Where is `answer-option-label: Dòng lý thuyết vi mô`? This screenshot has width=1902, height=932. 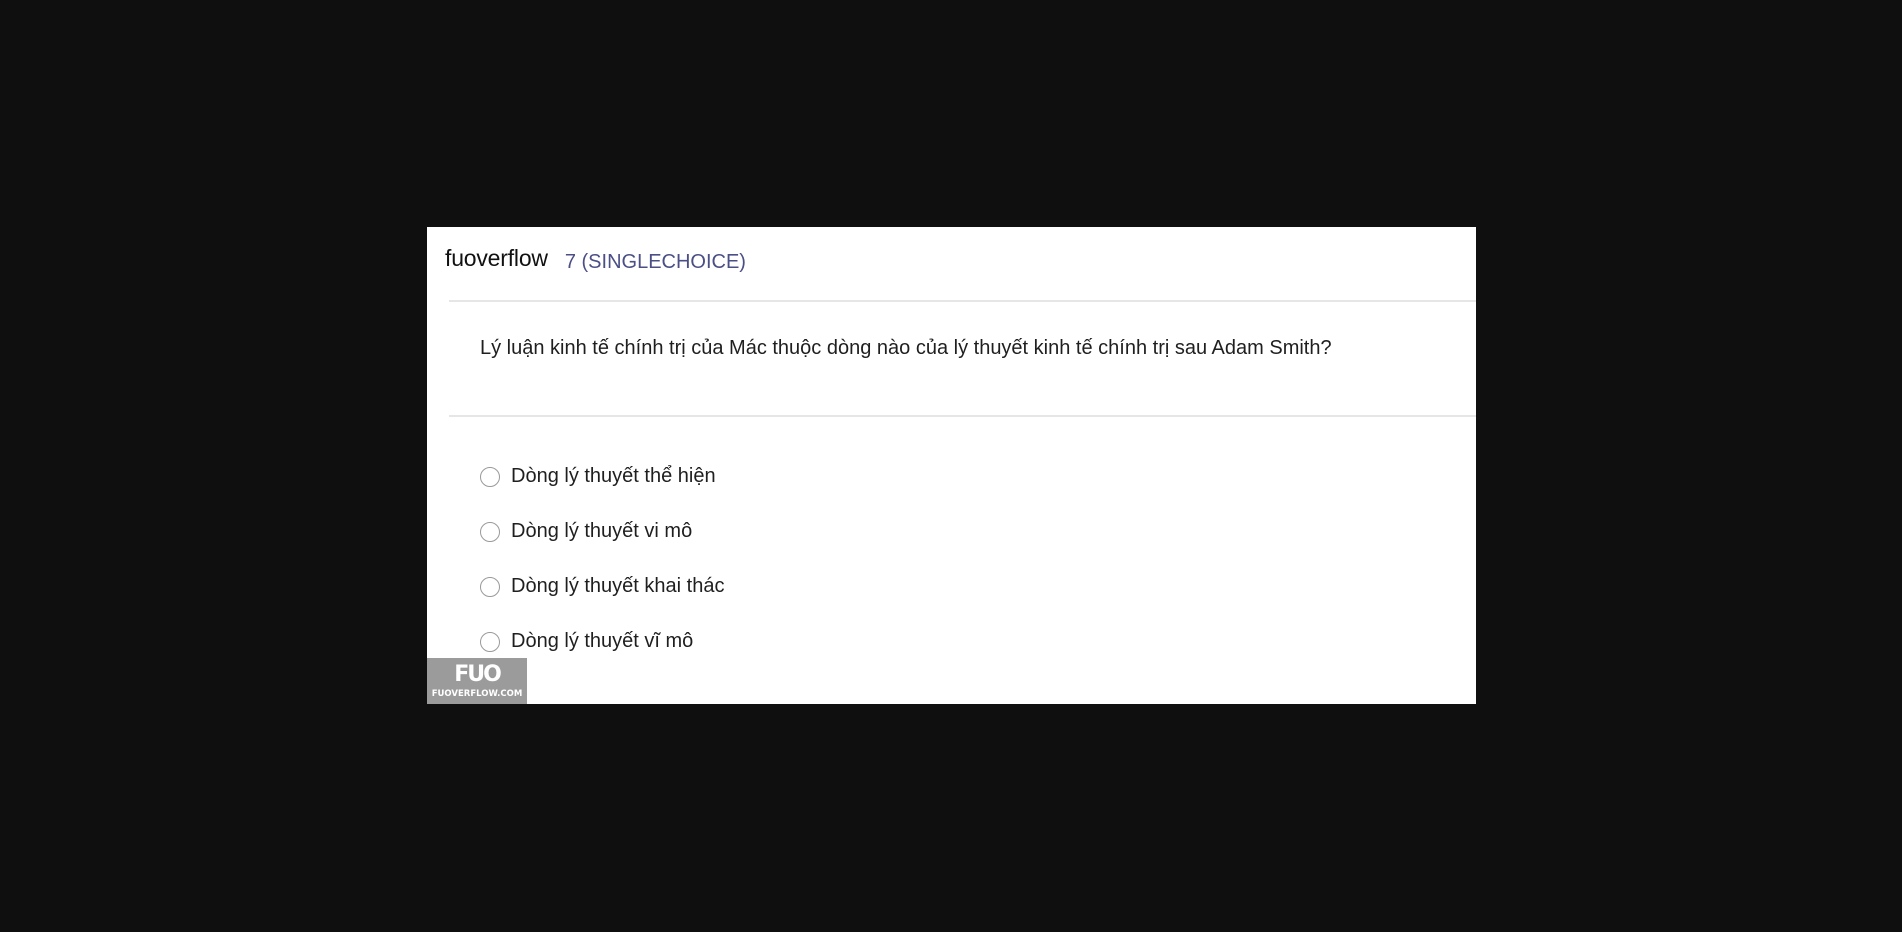
answer-option-label: Dòng lý thuyết vi mô is located at coordinates (602, 531).